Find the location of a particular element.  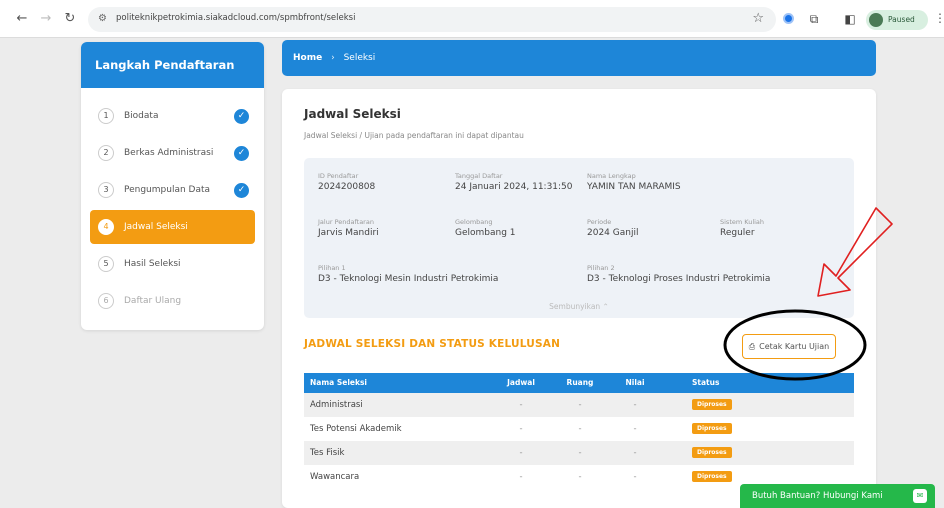

printer-icon: ⎙ is located at coordinates (752, 346).